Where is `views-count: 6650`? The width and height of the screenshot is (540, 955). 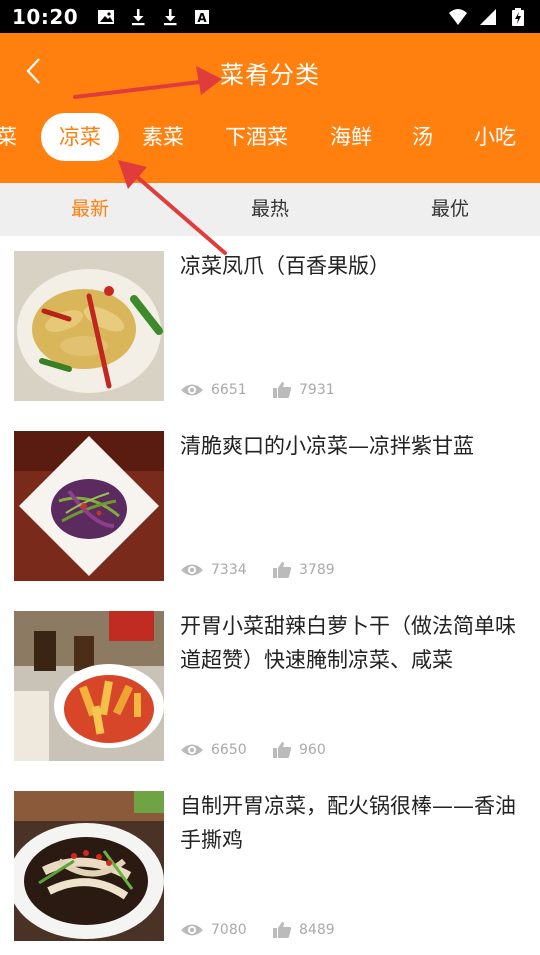
views-count: 6650 is located at coordinates (229, 750).